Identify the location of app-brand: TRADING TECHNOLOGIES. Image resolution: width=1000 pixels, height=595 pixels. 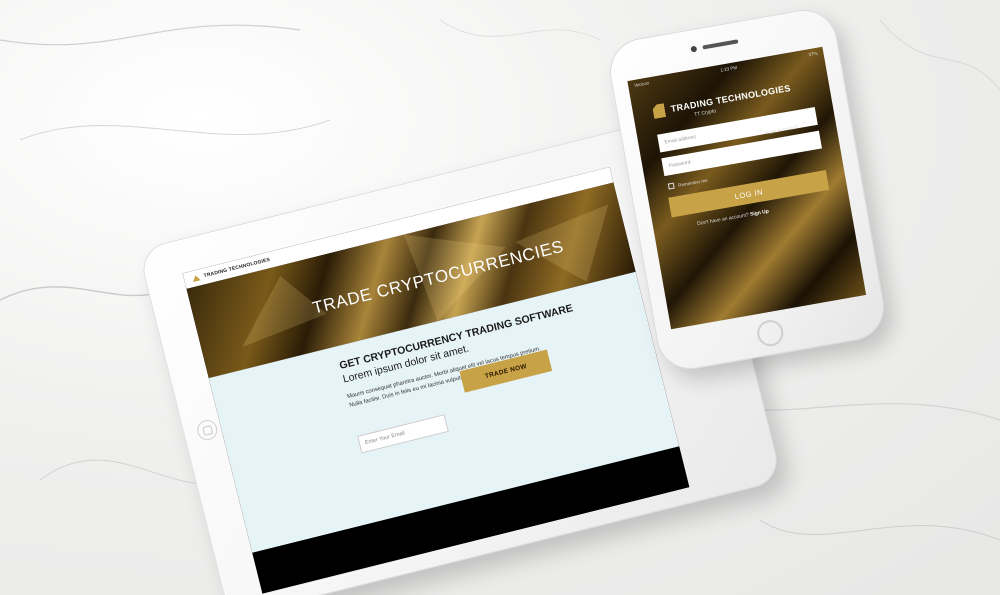
(722, 100).